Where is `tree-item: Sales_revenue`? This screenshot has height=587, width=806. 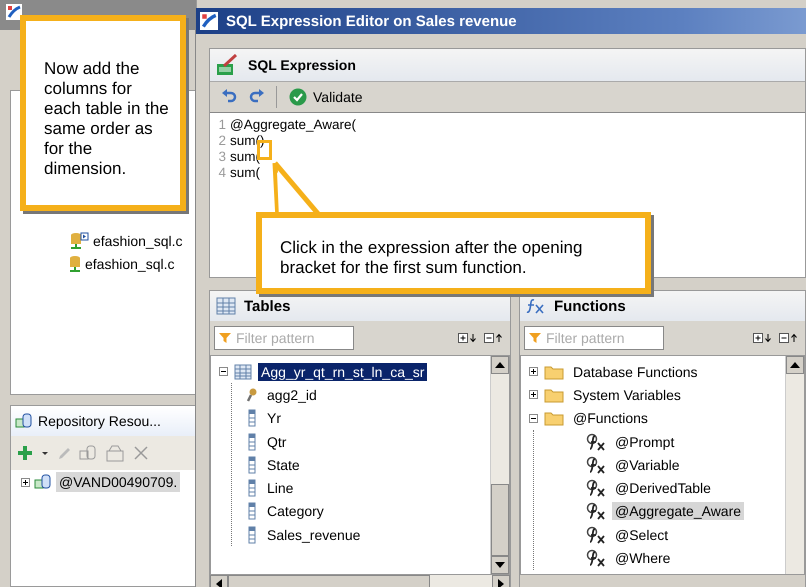 tree-item: Sales_revenue is located at coordinates (314, 535).